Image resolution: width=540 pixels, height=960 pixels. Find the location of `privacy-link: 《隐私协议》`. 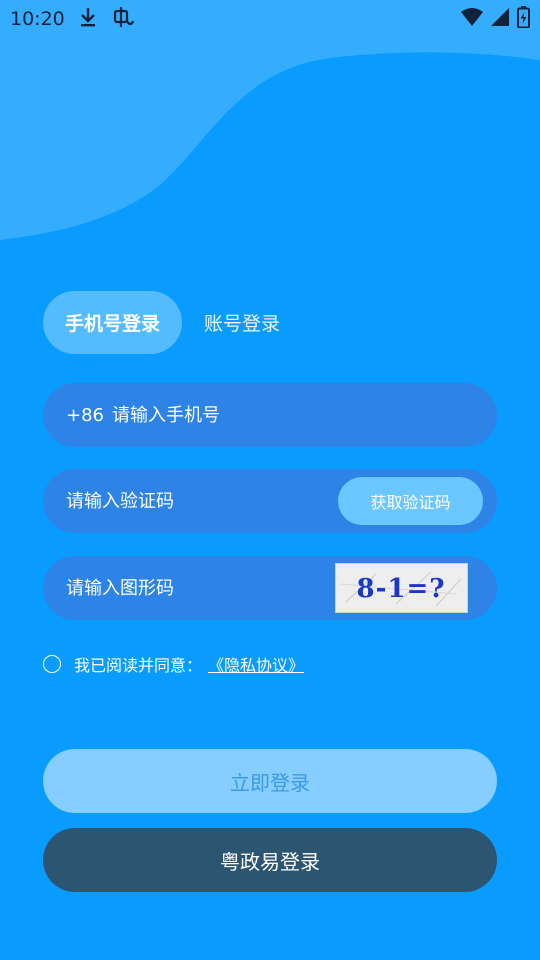

privacy-link: 《隐私协议》 is located at coordinates (256, 664).